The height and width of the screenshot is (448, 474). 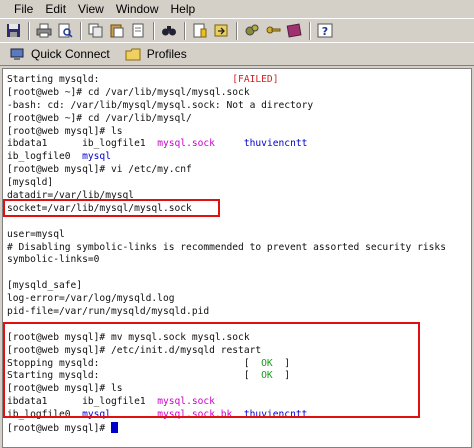 What do you see at coordinates (294, 31) in the screenshot?
I see `profile-icon` at bounding box center [294, 31].